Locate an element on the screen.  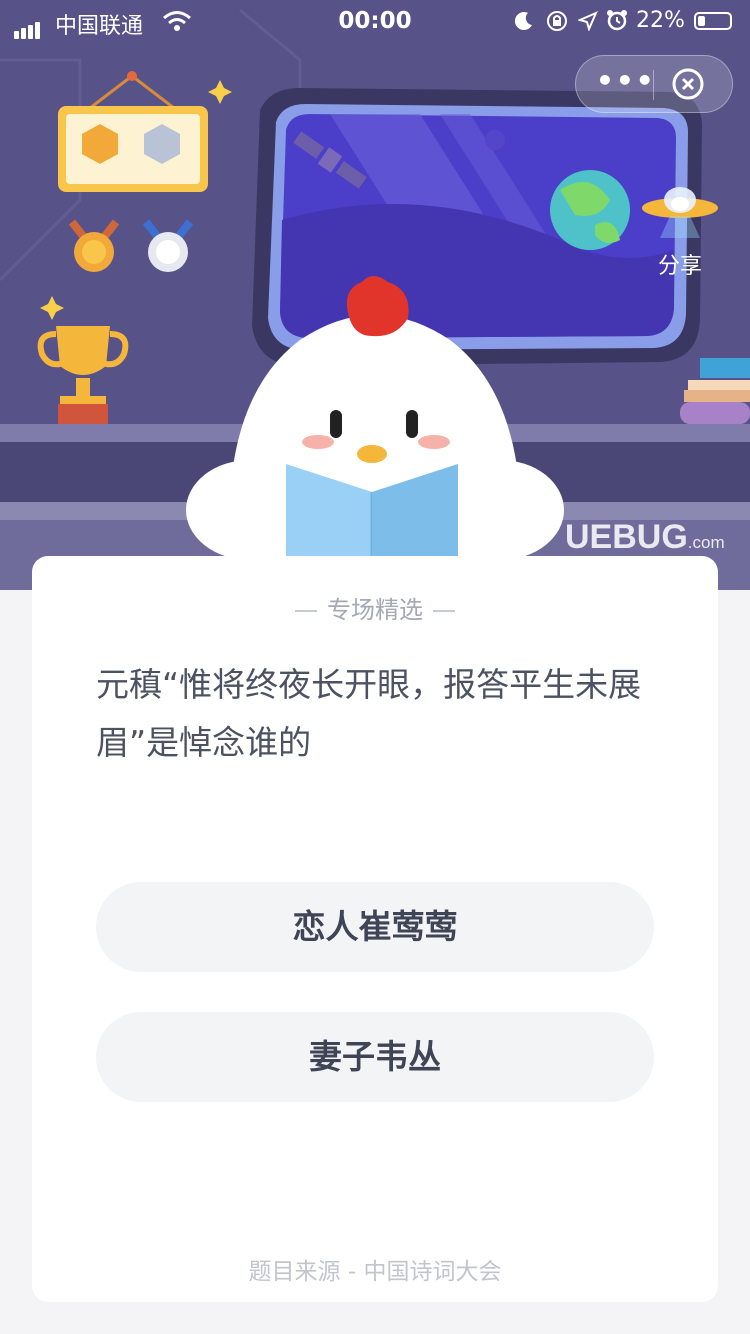
right-dash is located at coordinates (444, 611).